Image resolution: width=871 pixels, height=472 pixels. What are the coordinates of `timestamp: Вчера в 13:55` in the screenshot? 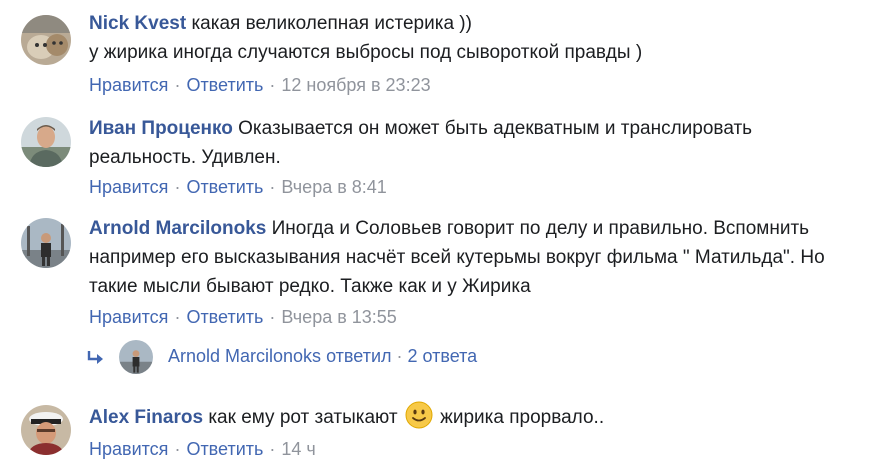 It's located at (338, 317).